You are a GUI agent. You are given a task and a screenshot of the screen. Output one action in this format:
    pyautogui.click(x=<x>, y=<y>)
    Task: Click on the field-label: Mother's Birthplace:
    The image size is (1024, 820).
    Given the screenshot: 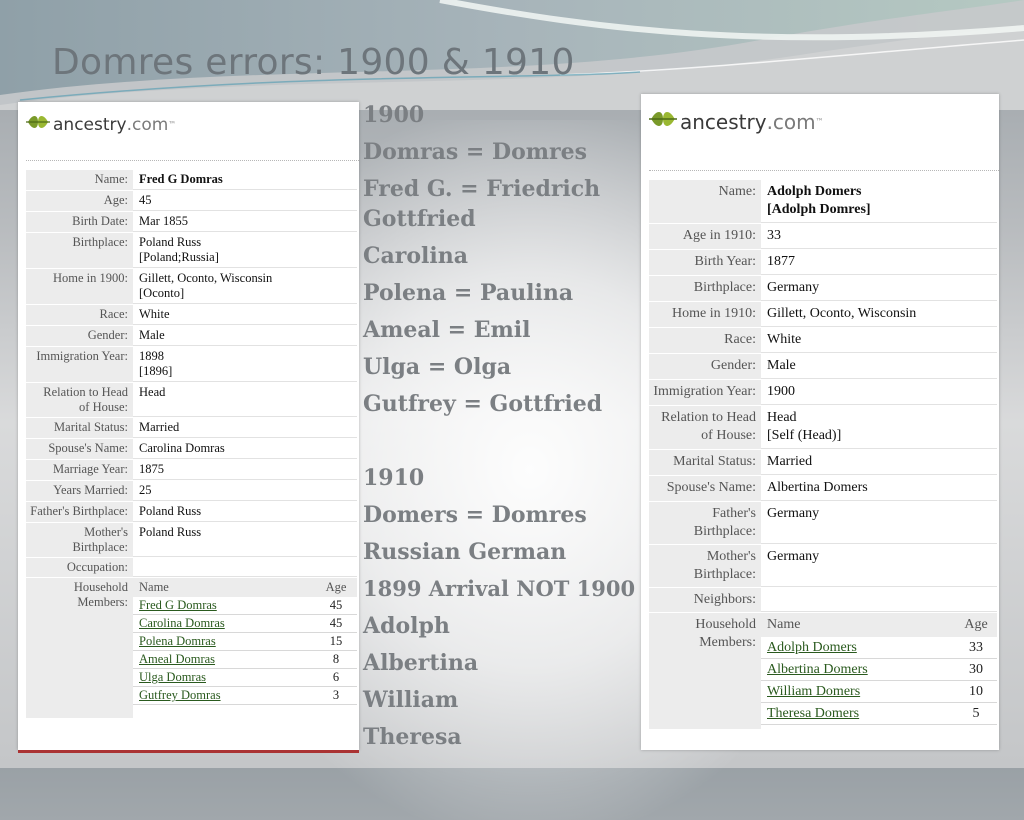 What is the action you would take?
    pyautogui.click(x=705, y=566)
    